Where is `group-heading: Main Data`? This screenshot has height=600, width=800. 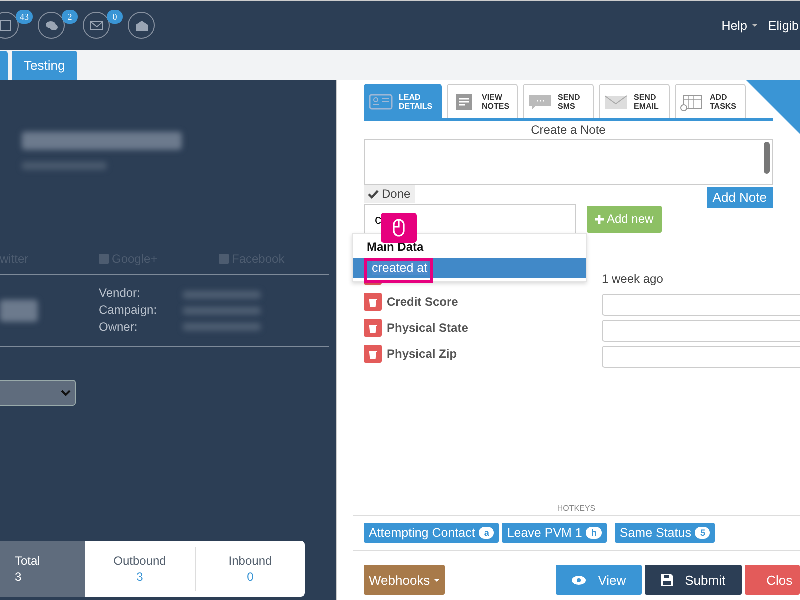 group-heading: Main Data is located at coordinates (395, 246).